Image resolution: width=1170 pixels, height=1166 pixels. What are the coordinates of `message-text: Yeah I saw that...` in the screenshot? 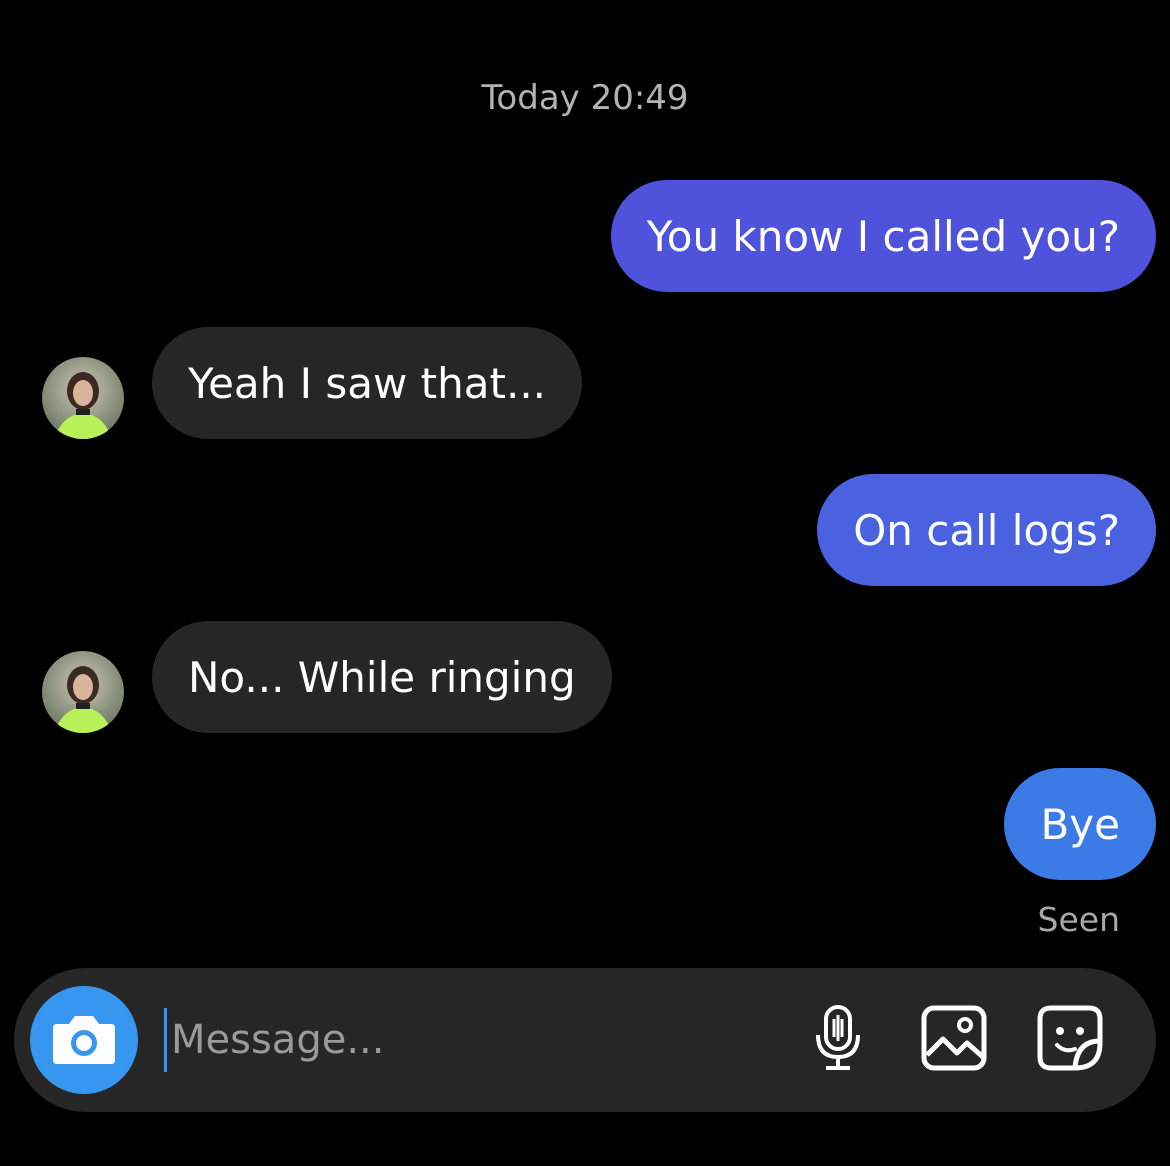 It's located at (367, 383).